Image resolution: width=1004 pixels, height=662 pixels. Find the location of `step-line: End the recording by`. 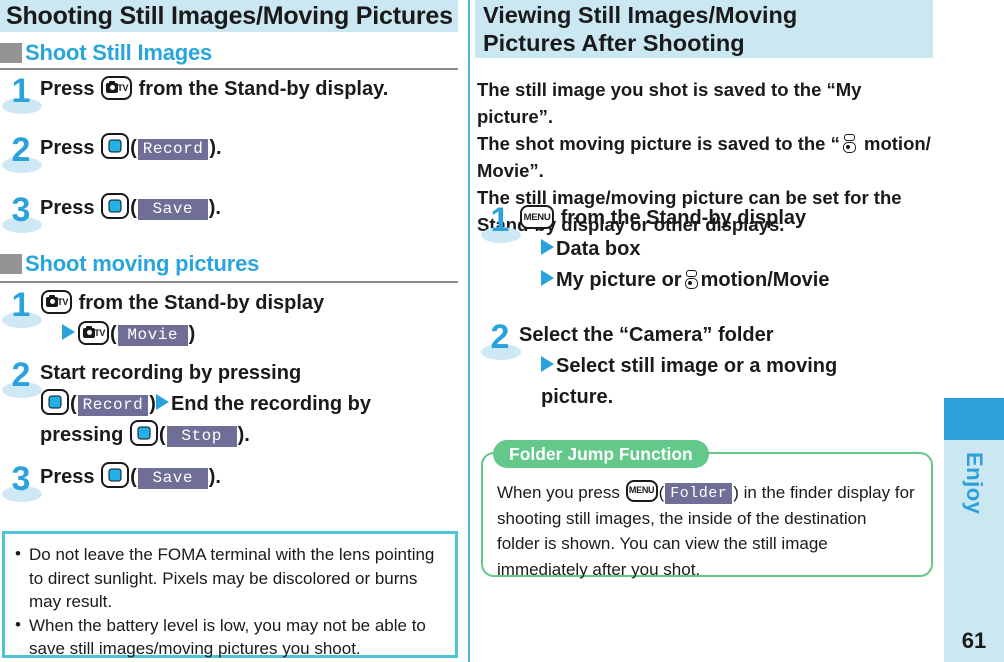

step-line: End the recording by is located at coordinates (270, 404).